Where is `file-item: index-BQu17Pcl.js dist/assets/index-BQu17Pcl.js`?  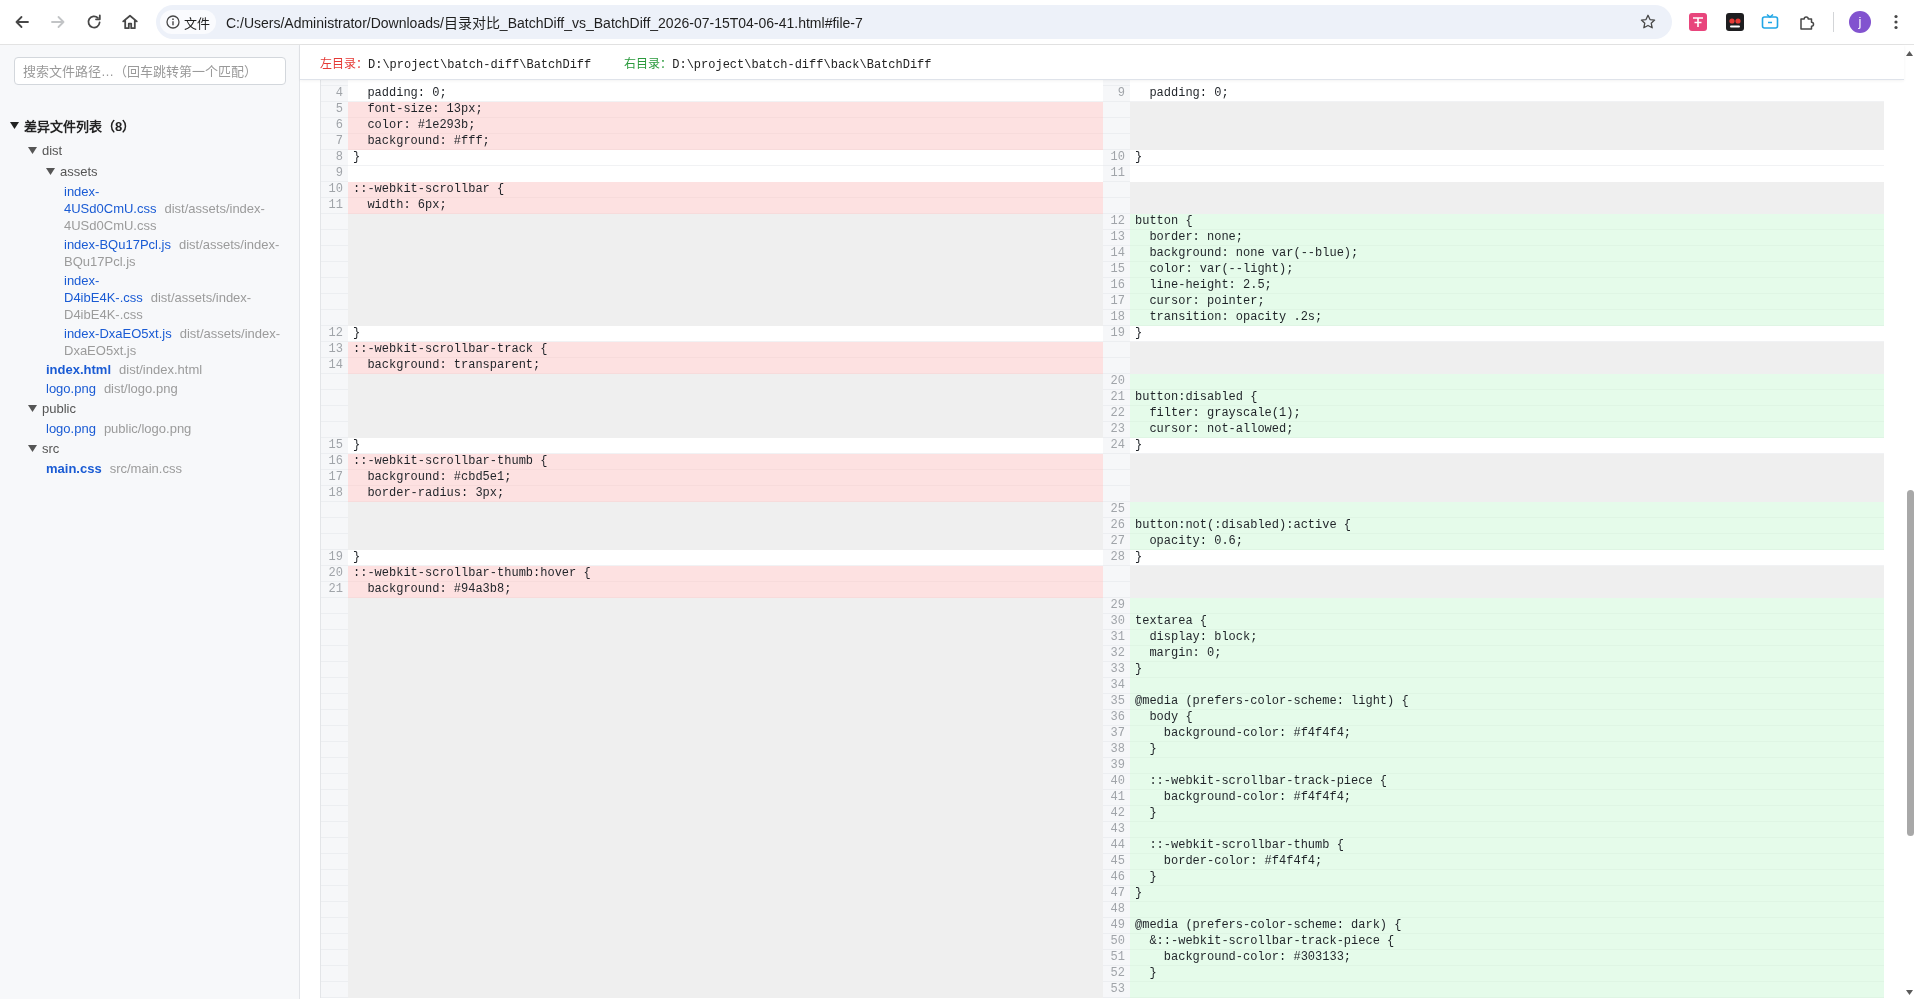
file-item: index-BQu17Pcl.js dist/assets/index-BQu17Pcl.js is located at coordinates (142, 252).